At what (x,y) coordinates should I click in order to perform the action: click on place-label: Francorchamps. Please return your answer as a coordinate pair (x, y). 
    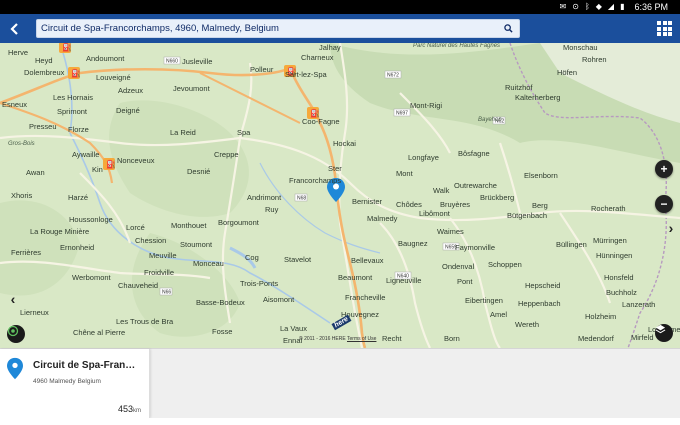
    Looking at the image, I should click on (315, 180).